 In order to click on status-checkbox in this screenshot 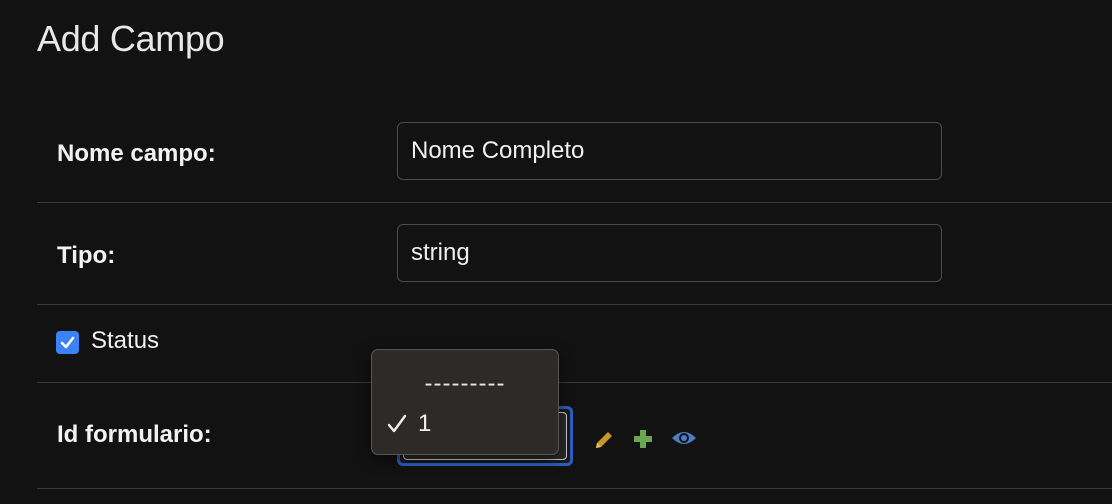, I will do `click(67, 342)`.